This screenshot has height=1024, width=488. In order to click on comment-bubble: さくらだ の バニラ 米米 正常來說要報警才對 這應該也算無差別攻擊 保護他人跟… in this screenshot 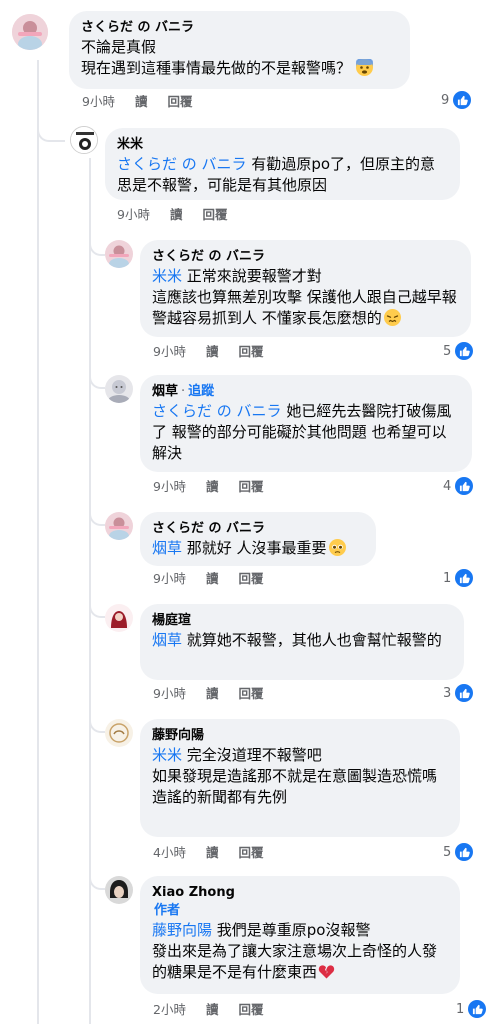, I will do `click(305, 288)`.